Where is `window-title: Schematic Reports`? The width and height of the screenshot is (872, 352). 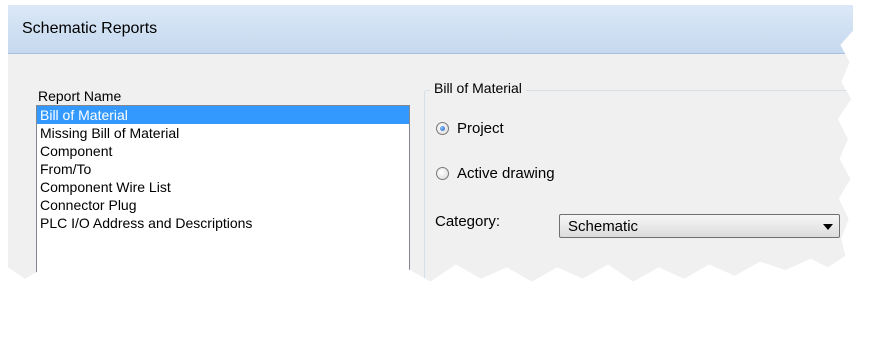
window-title: Schematic Reports is located at coordinates (90, 28).